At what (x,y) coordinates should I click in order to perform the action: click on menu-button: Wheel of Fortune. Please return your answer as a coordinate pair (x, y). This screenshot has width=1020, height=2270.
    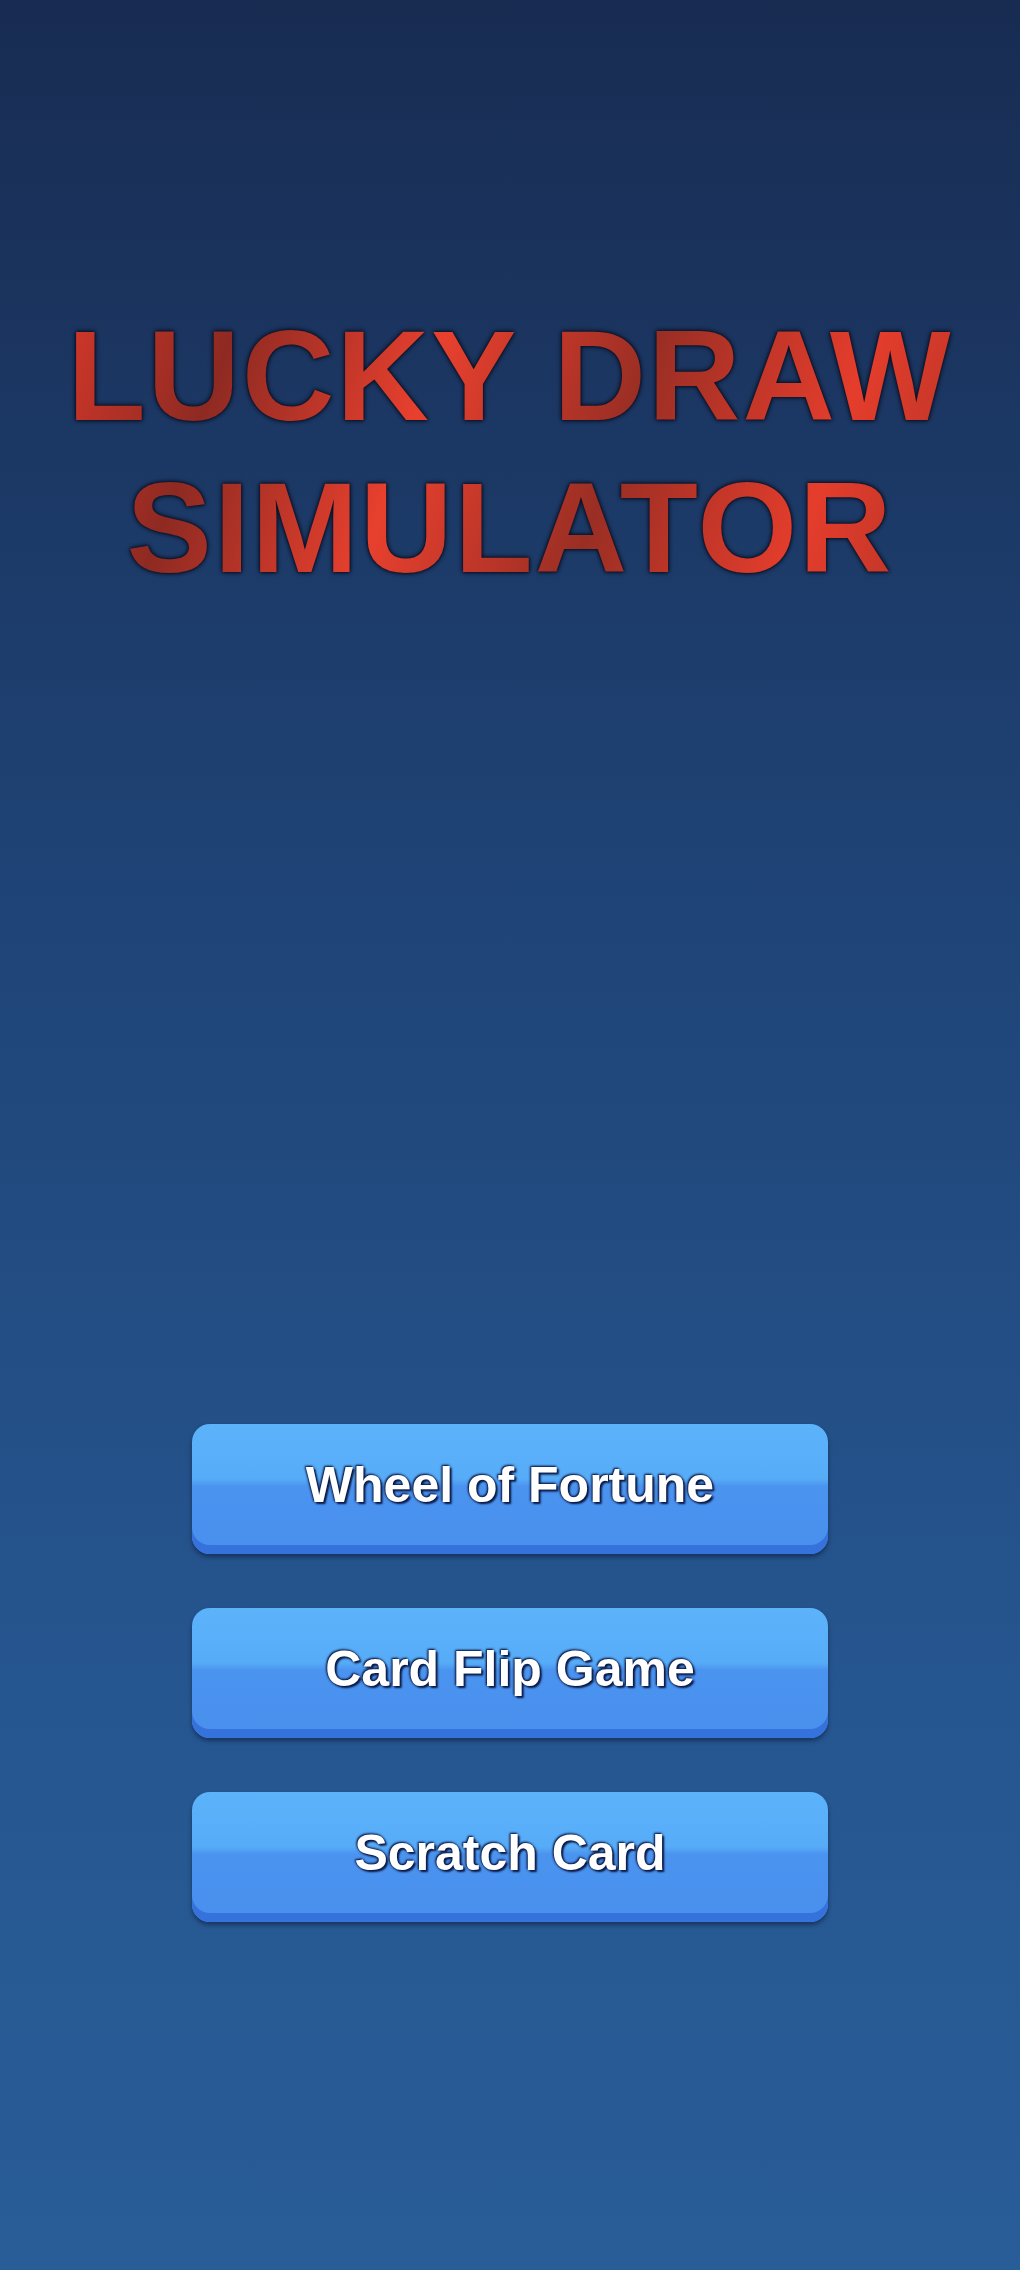
    Looking at the image, I should click on (510, 1489).